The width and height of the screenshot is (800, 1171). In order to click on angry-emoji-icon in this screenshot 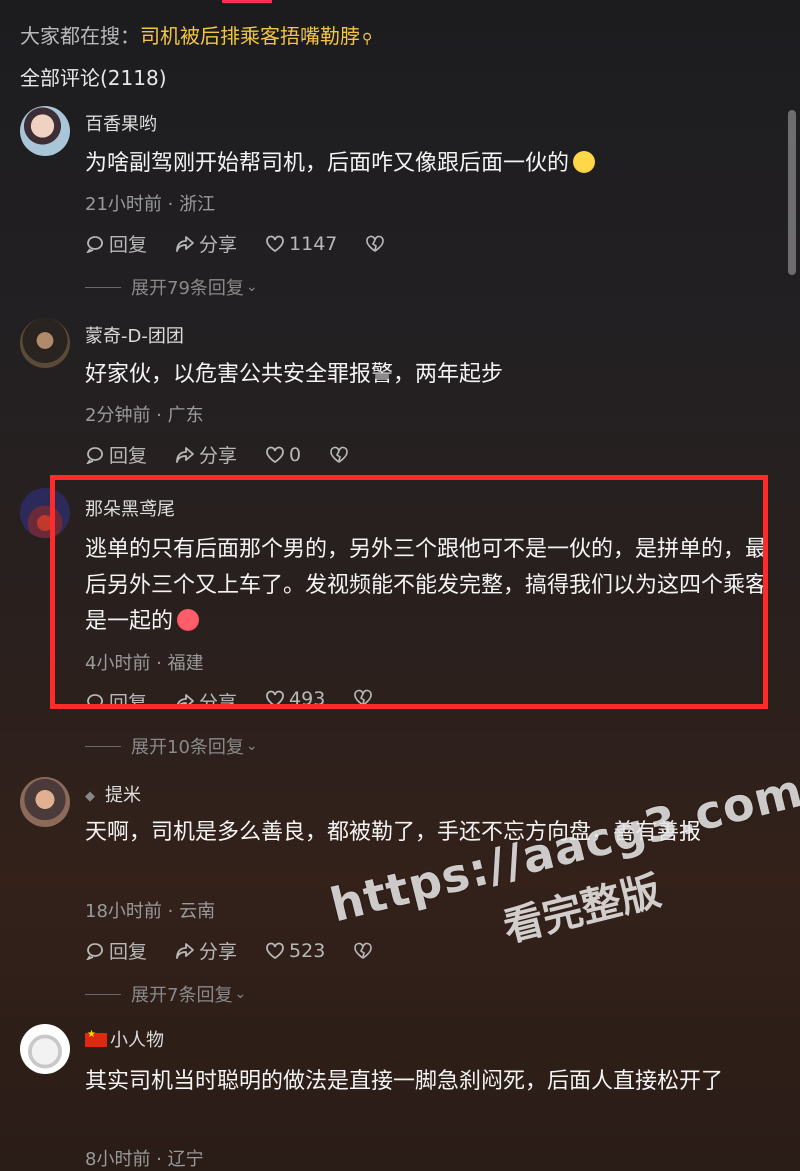, I will do `click(188, 620)`.